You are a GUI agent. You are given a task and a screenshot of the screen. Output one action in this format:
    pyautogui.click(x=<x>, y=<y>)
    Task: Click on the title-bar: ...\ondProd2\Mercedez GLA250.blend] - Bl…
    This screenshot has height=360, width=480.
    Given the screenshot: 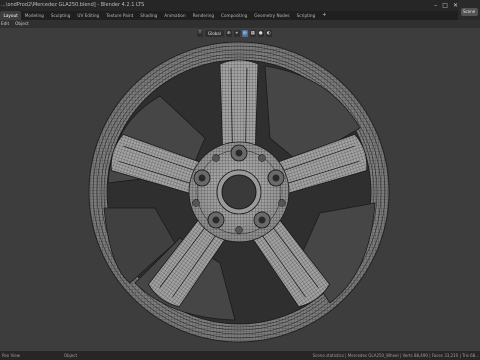 What is the action you would take?
    pyautogui.click(x=240, y=5)
    